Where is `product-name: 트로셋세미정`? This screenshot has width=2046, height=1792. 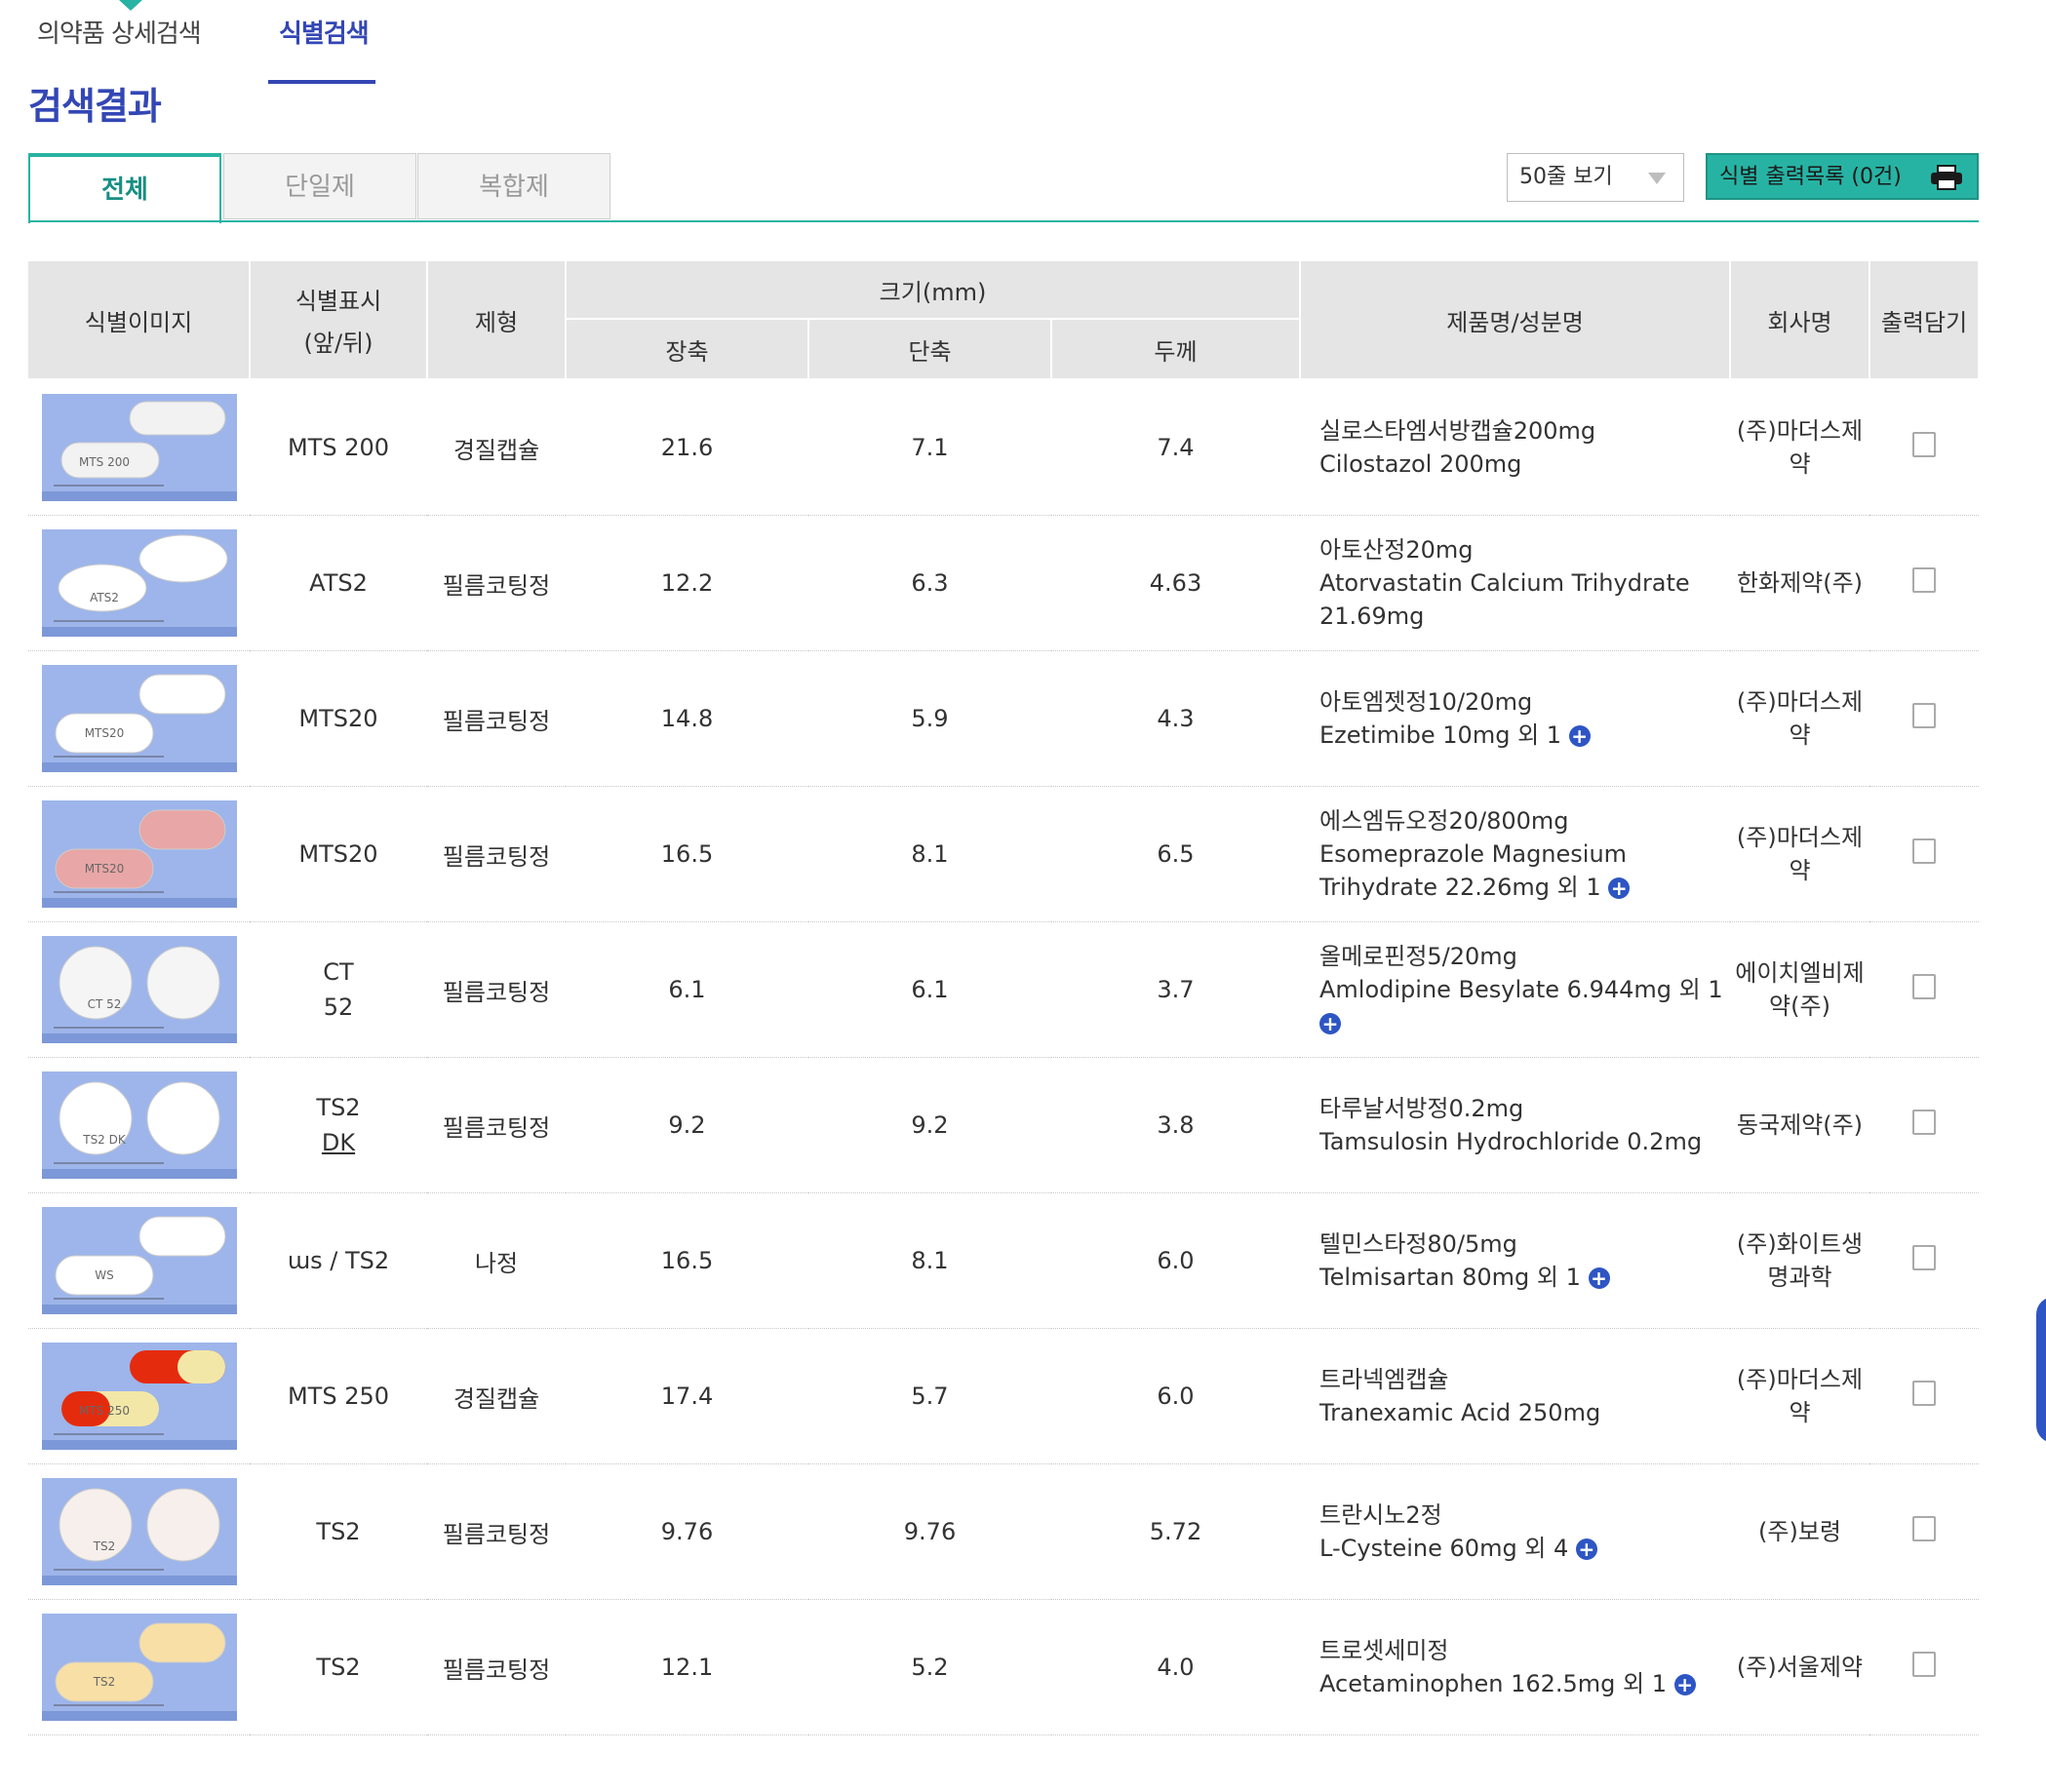 product-name: 트로셋세미정 is located at coordinates (1524, 1650).